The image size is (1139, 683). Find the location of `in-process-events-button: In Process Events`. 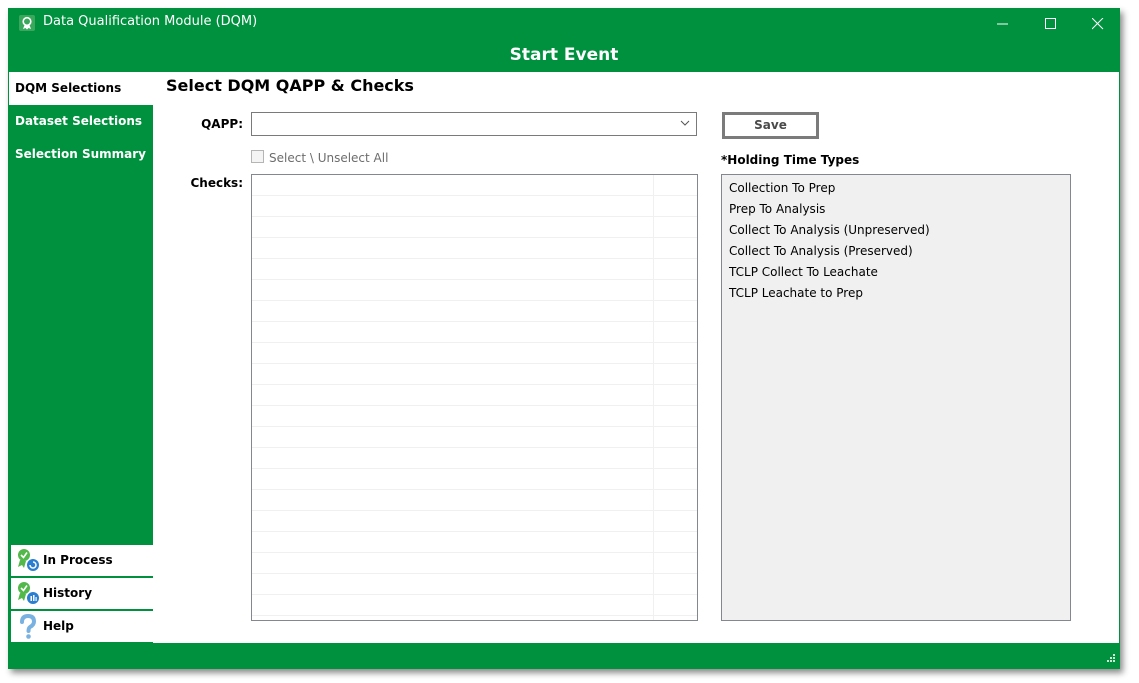

in-process-events-button: In Process Events is located at coordinates (82, 571).